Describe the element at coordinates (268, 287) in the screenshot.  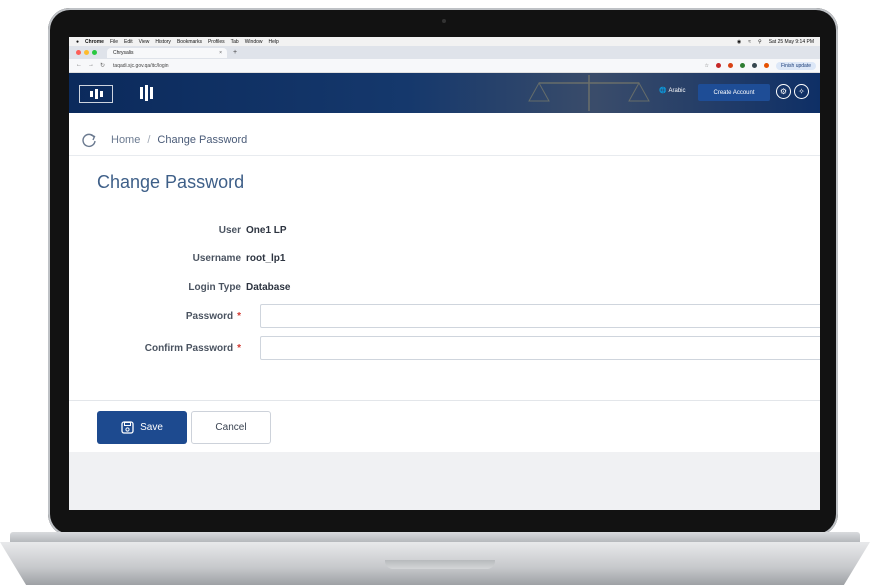
I see `login-type-value: Database` at that location.